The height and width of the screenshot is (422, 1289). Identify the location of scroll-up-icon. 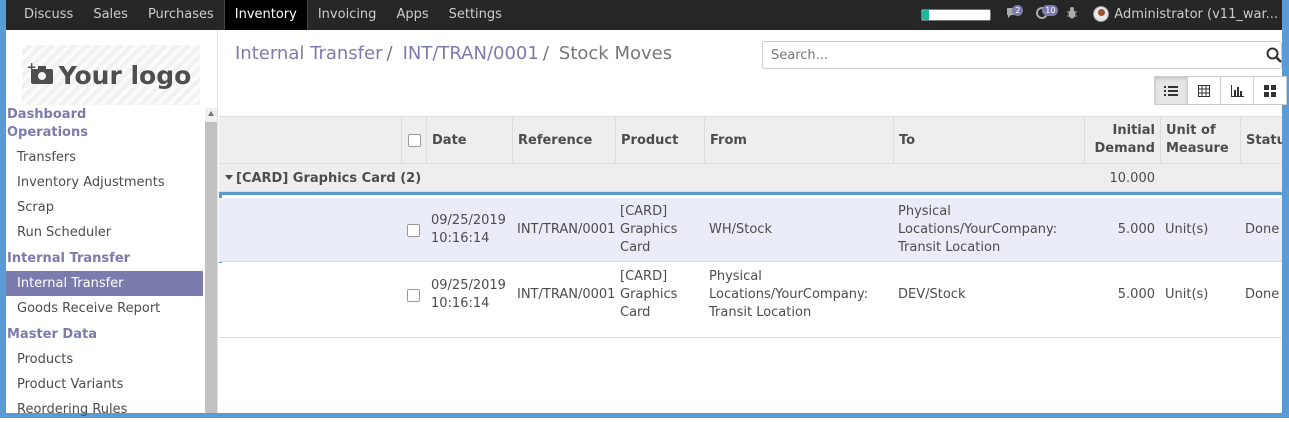
(211, 113).